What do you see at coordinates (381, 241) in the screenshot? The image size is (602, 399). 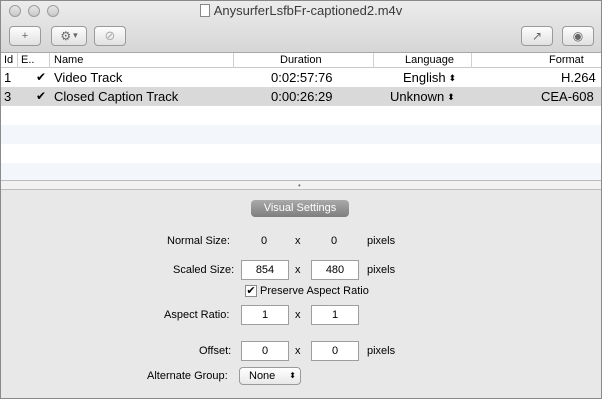 I see `normal-size-unit: pixels` at bounding box center [381, 241].